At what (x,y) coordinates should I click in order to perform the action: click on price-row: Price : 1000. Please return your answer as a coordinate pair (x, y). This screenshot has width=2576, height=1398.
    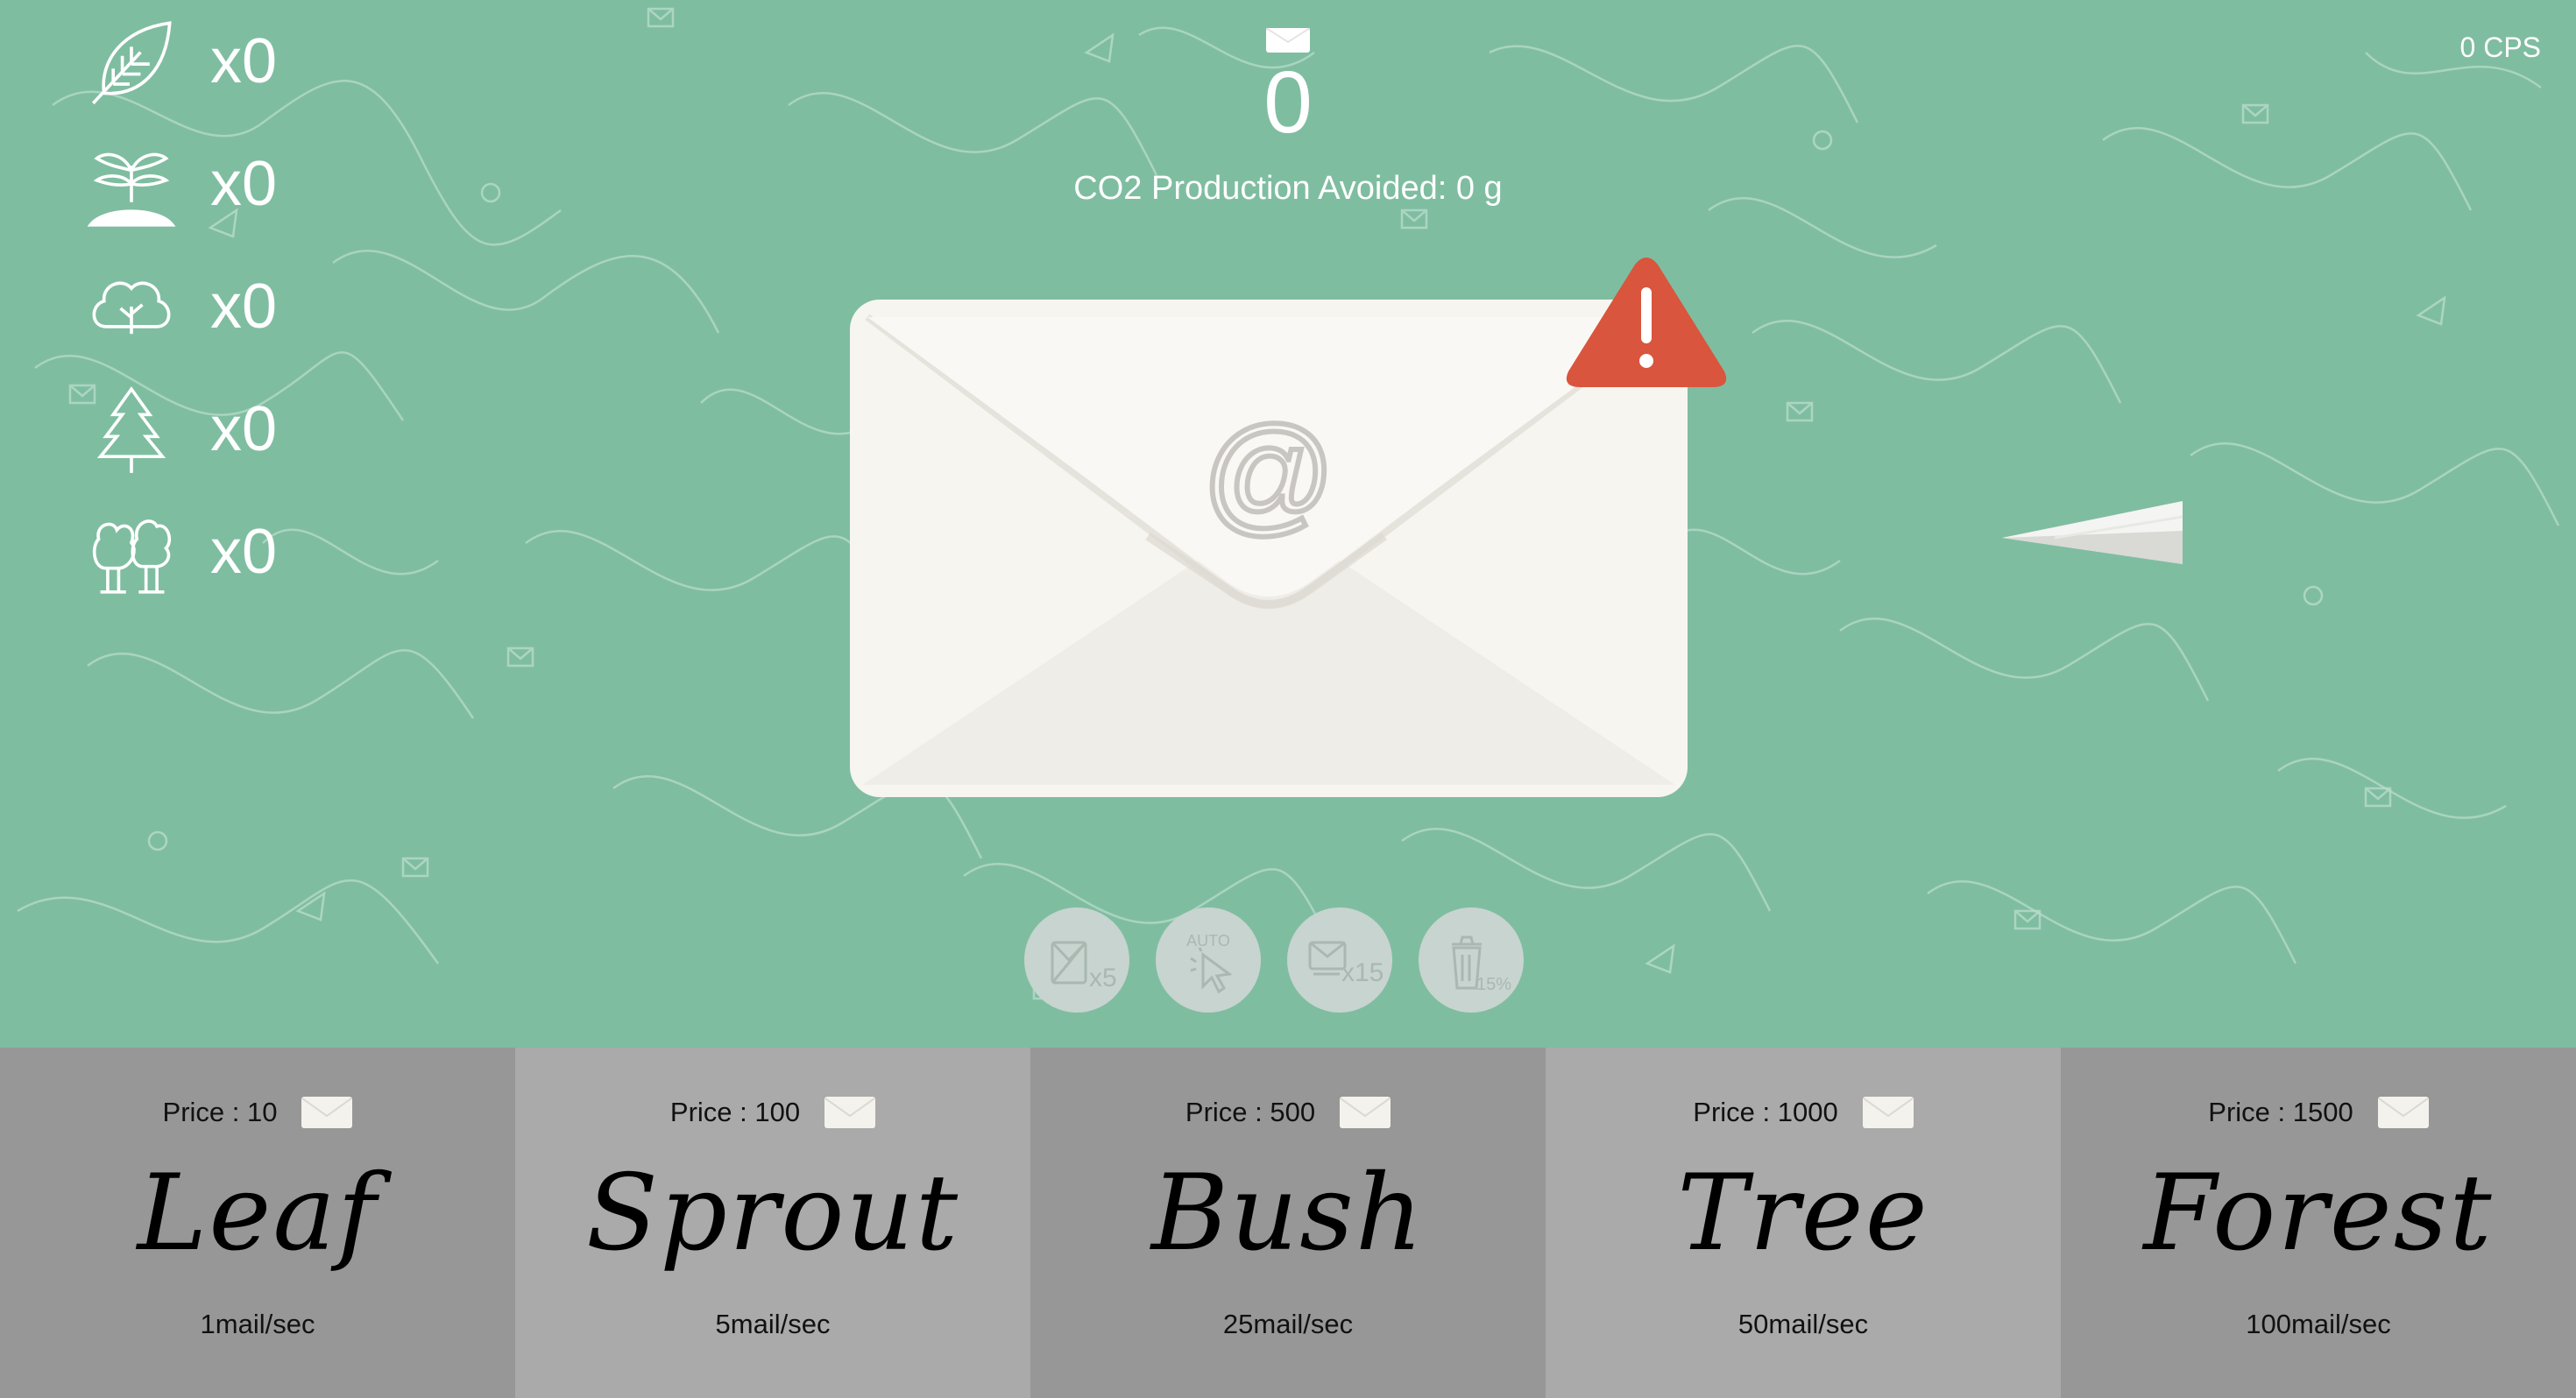
    Looking at the image, I should click on (1803, 1112).